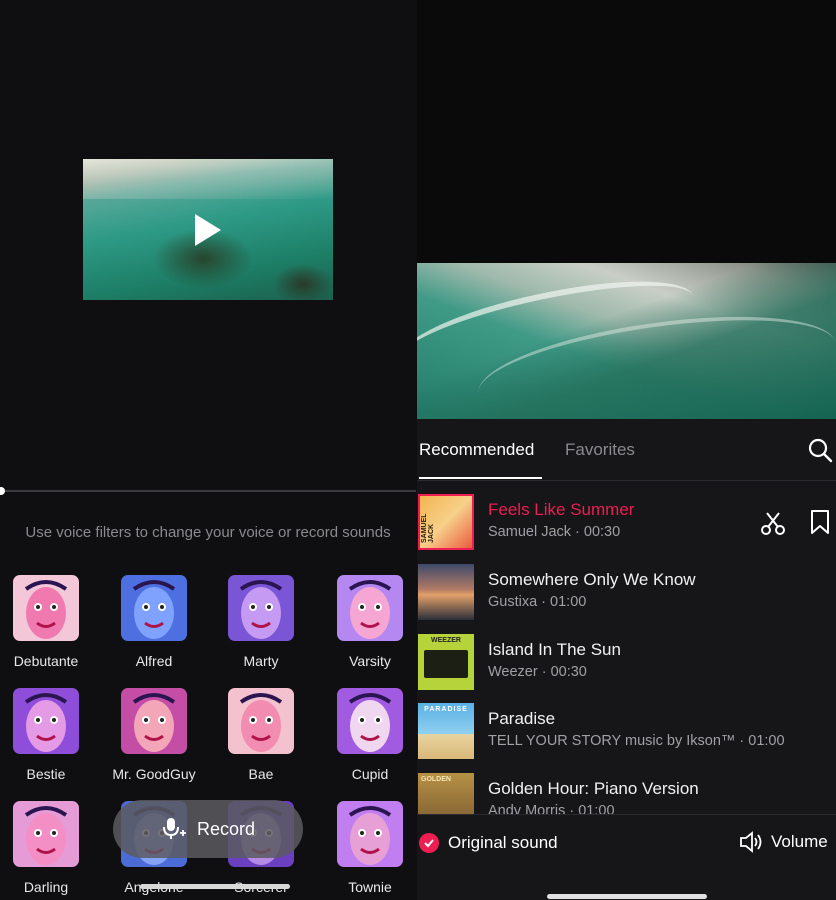 The width and height of the screenshot is (836, 900). Describe the element at coordinates (46, 774) in the screenshot. I see `filter-label: Bestie` at that location.